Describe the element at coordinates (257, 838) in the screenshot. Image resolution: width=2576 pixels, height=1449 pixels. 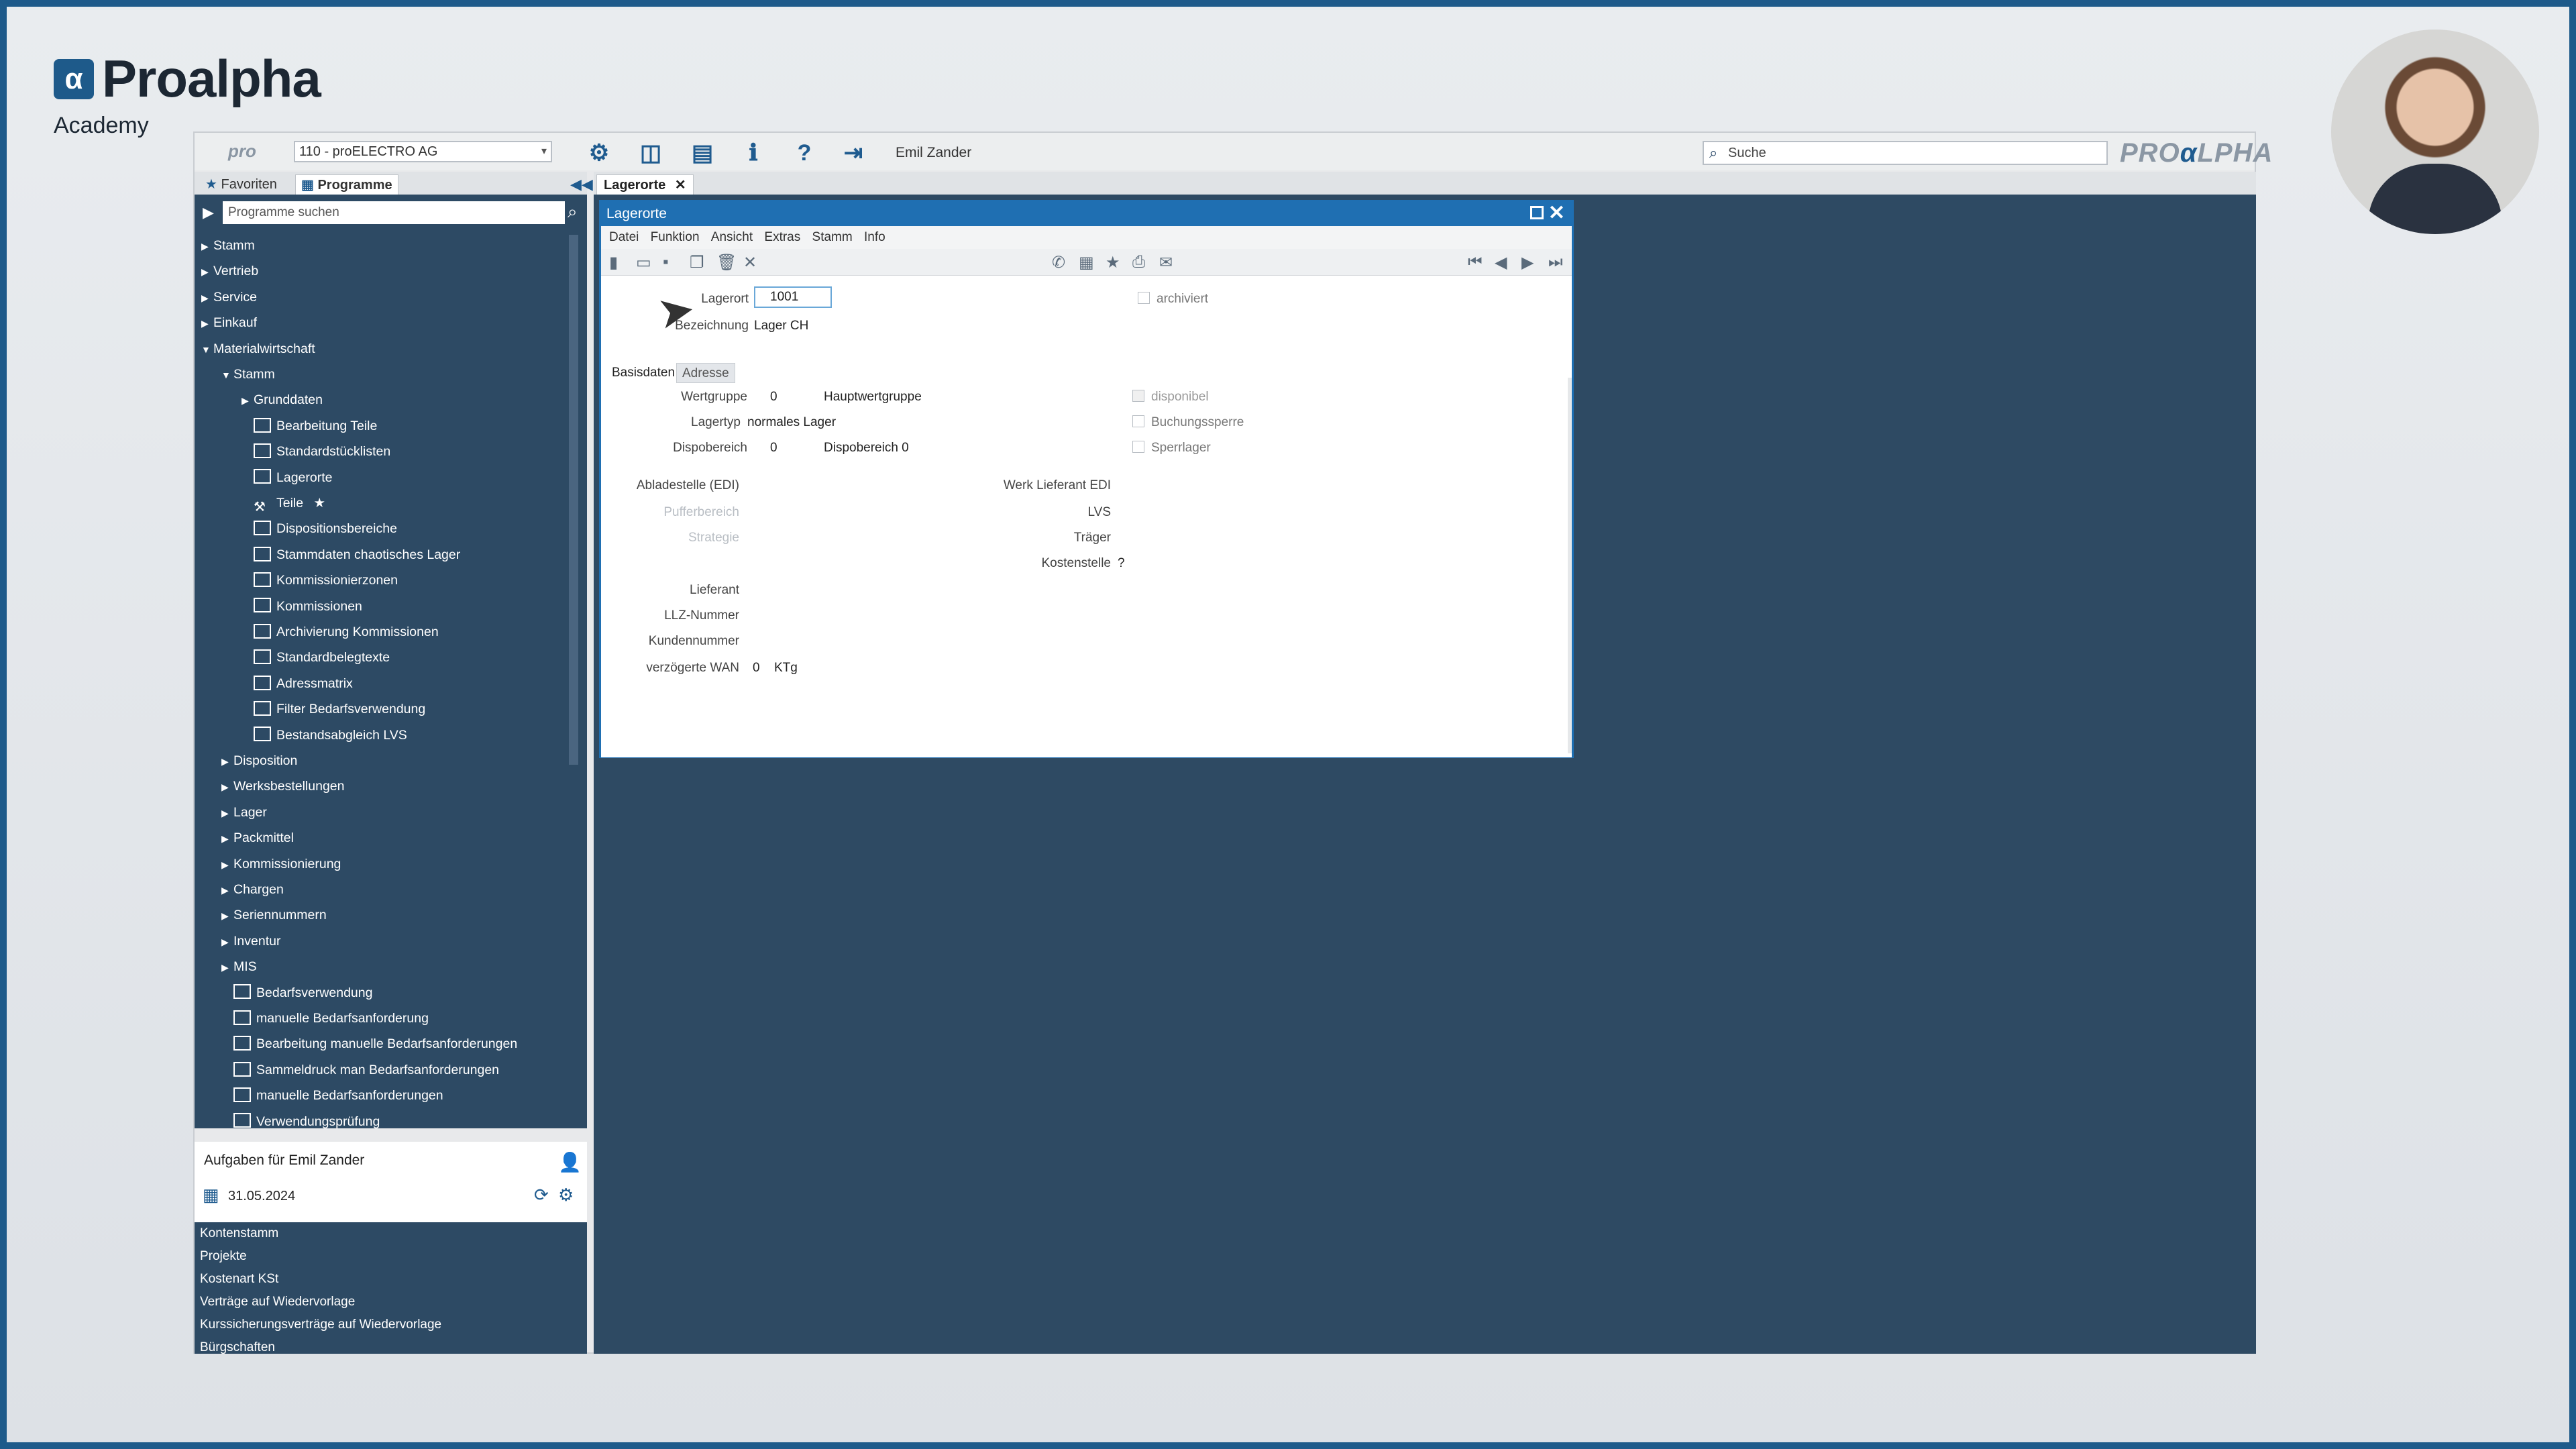
I see `tree-item: ▶ Packmittel` at that location.